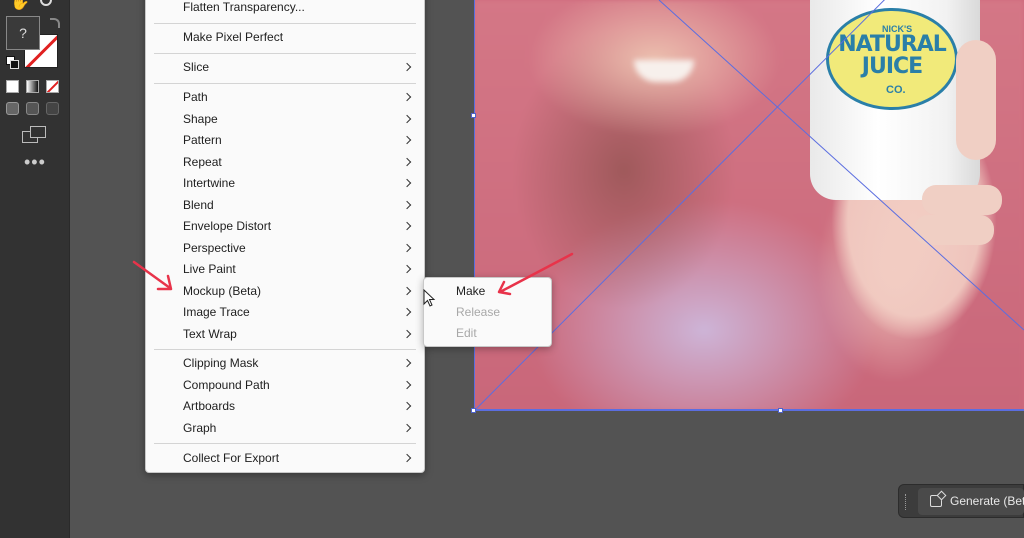  What do you see at coordinates (285, 269) in the screenshot?
I see `menu-item-live-paint: Live Paint` at bounding box center [285, 269].